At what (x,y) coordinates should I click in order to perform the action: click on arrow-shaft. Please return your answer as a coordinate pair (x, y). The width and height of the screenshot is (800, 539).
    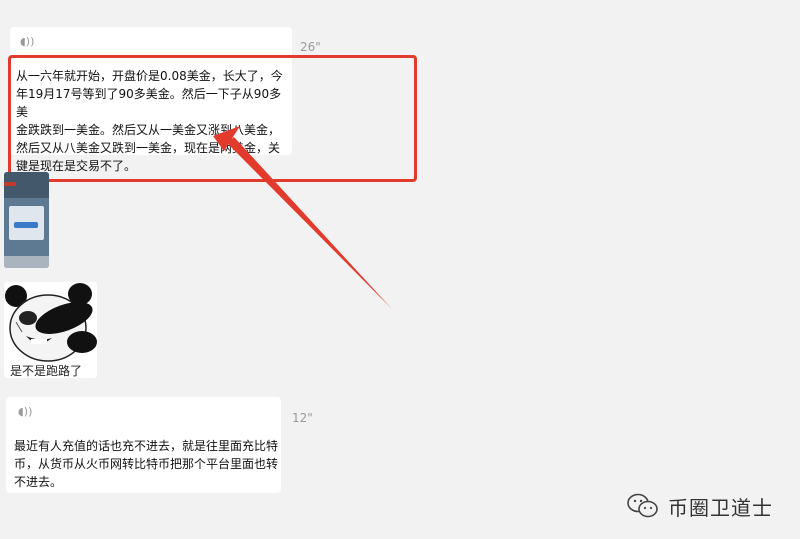
    Looking at the image, I should click on (309, 223).